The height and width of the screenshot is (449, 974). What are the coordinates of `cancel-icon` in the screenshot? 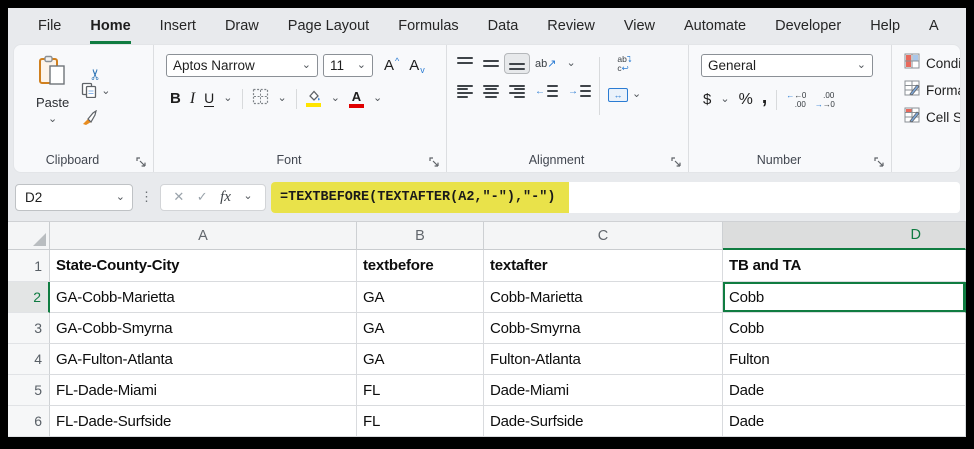 It's located at (178, 197).